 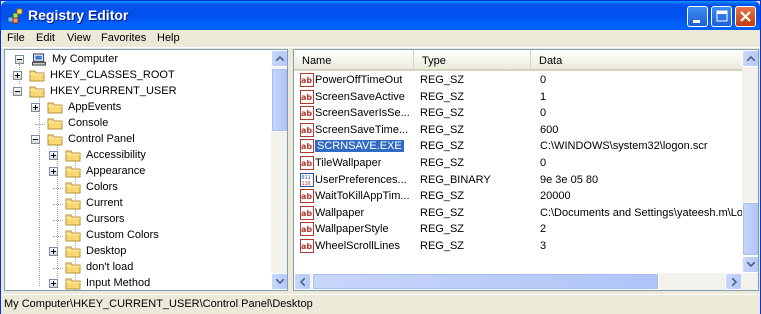 I want to click on close-button, so click(x=745, y=16).